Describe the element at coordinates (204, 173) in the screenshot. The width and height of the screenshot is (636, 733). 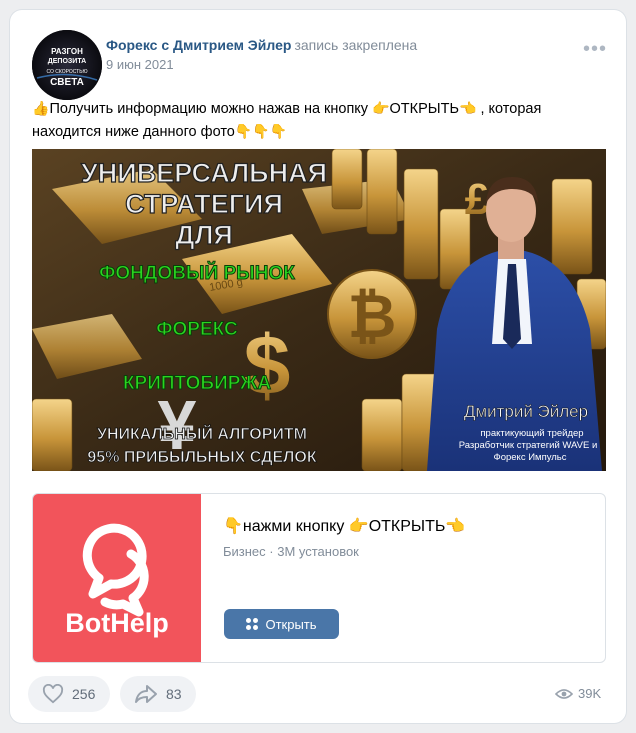
I see `banner-title-1: УНИВЕРСАЛЬНАЯ` at that location.